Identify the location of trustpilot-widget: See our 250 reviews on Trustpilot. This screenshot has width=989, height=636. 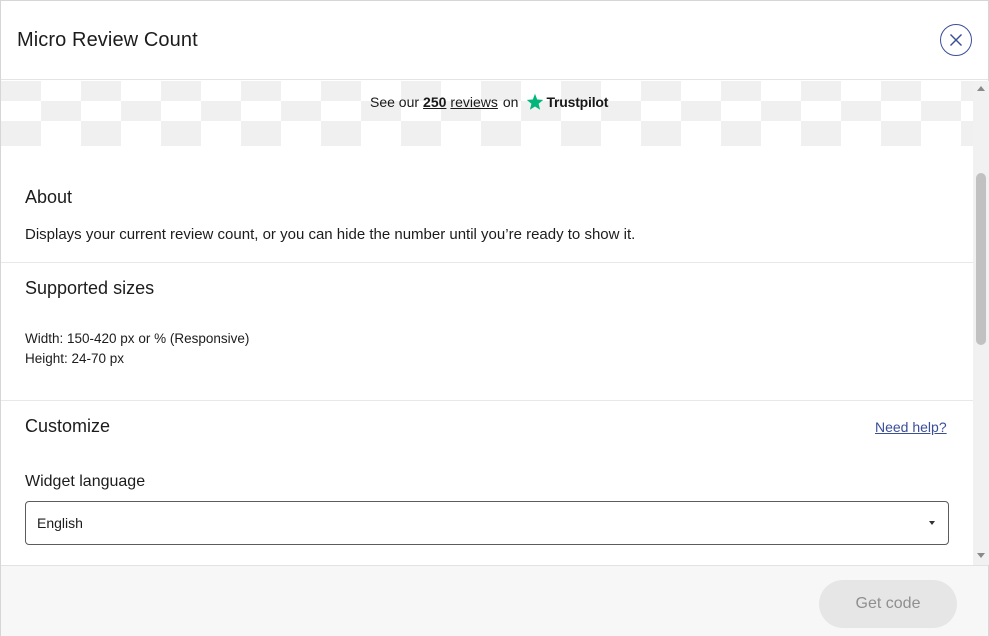
(489, 102).